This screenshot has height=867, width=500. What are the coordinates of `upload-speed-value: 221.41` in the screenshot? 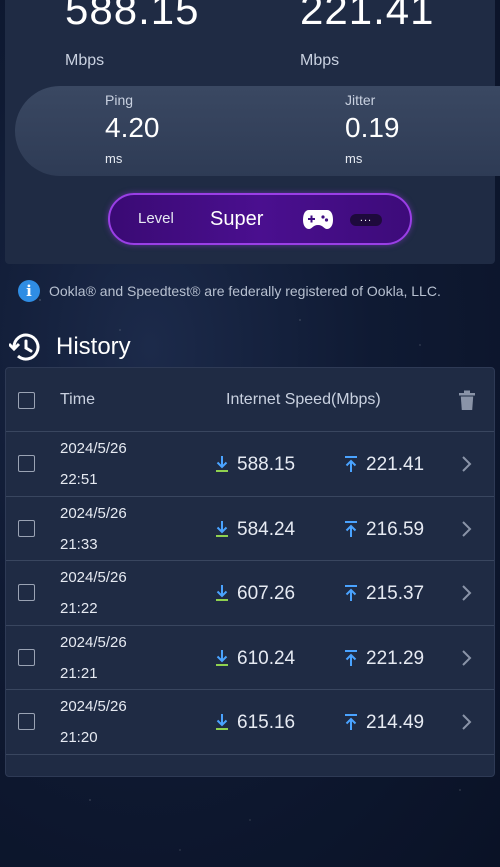 It's located at (367, 16).